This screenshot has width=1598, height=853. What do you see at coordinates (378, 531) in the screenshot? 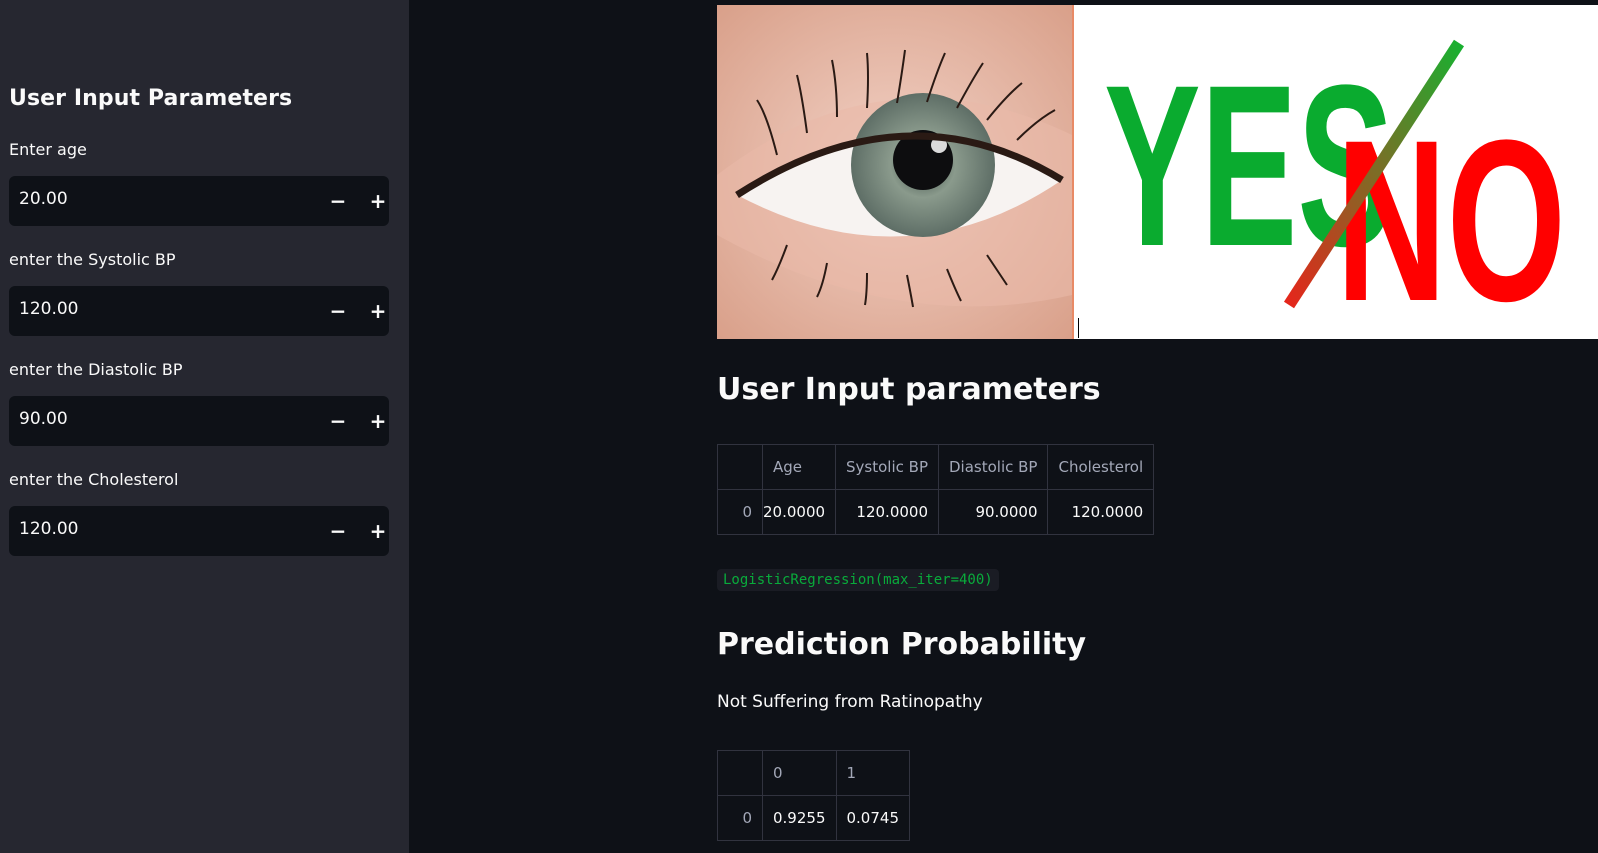
I see `cholesterol-increment-button: +` at bounding box center [378, 531].